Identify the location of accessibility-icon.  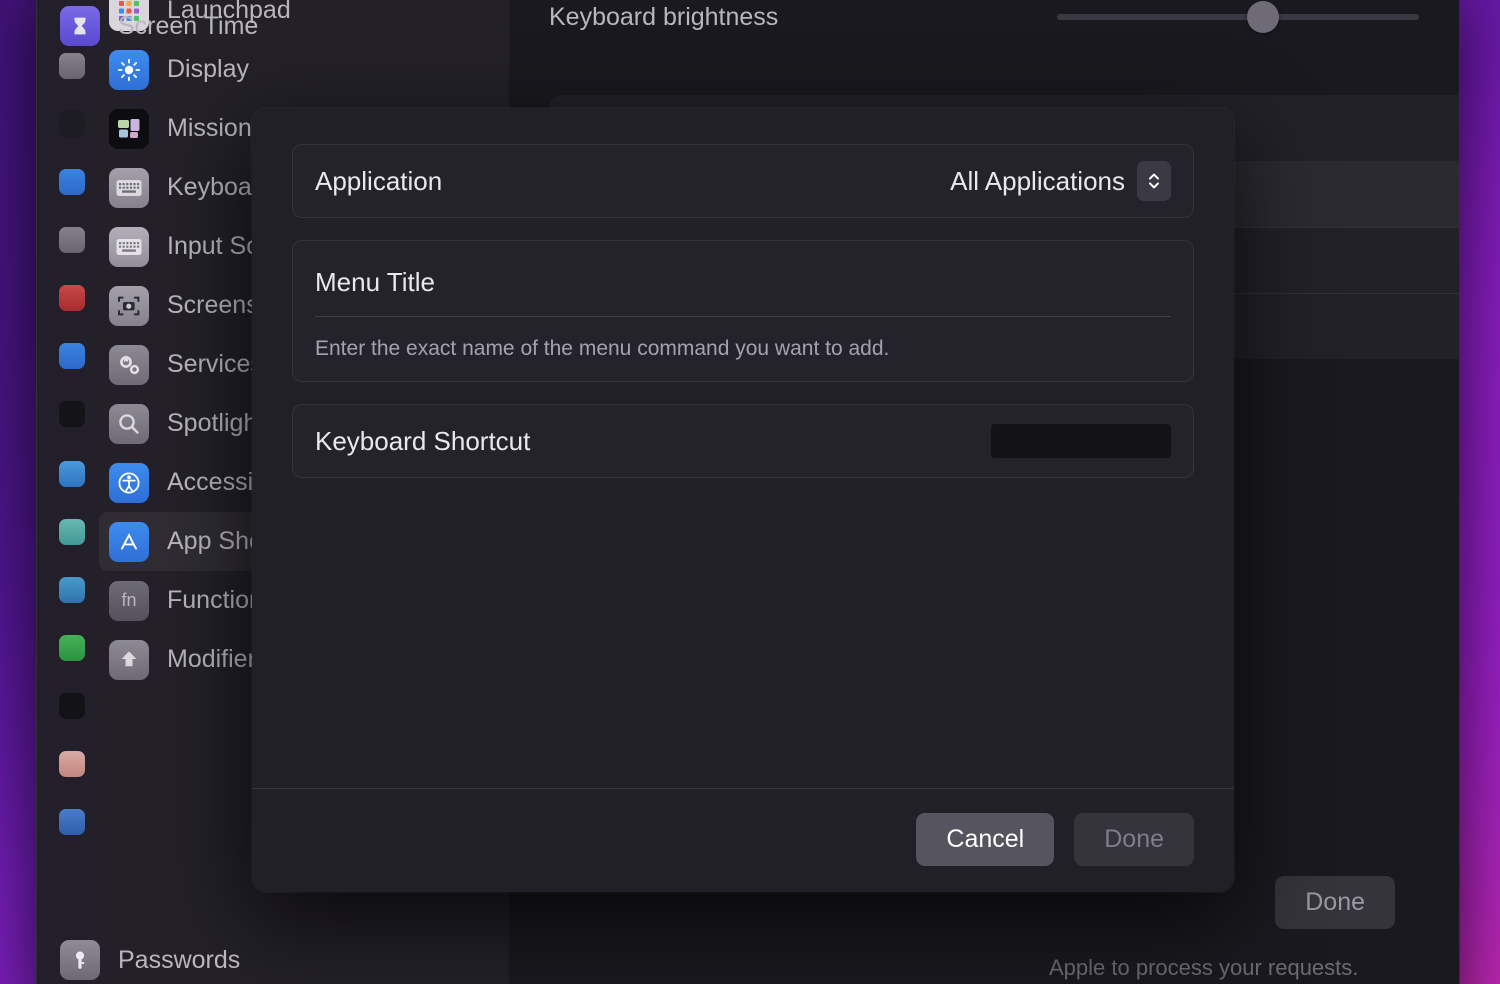
(129, 482).